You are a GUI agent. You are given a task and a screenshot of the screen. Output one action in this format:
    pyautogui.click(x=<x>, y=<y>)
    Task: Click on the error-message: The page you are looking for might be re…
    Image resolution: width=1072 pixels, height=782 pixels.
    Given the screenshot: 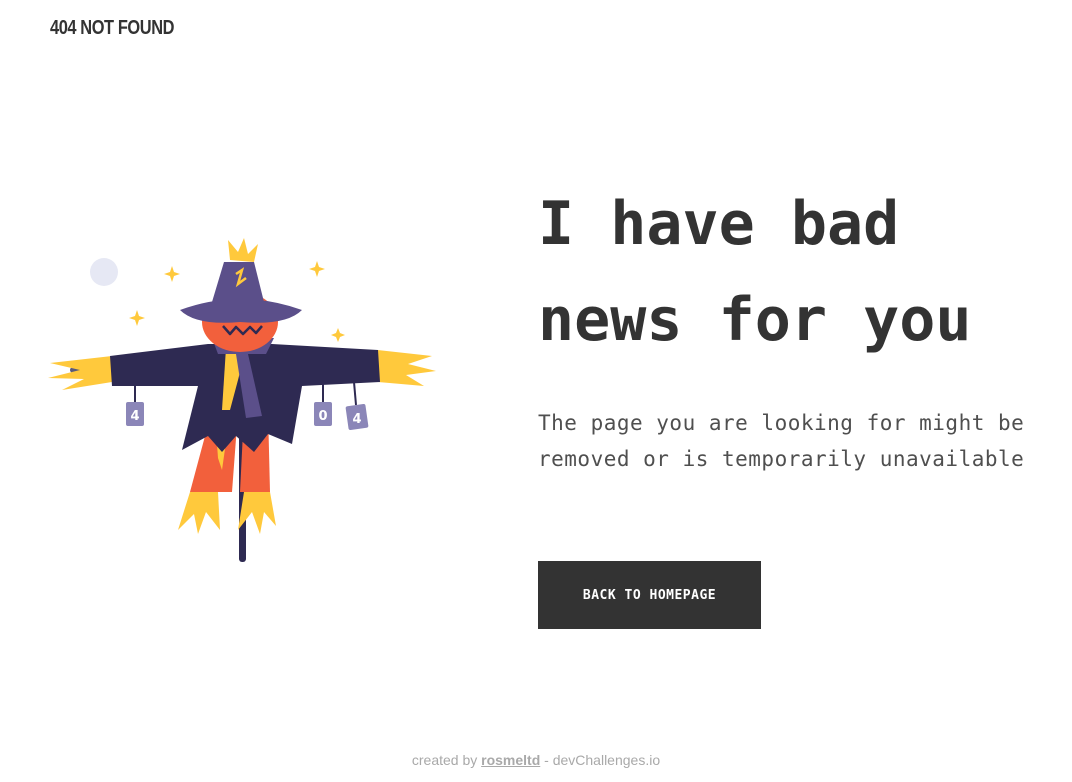 What is the action you would take?
    pyautogui.click(x=781, y=441)
    